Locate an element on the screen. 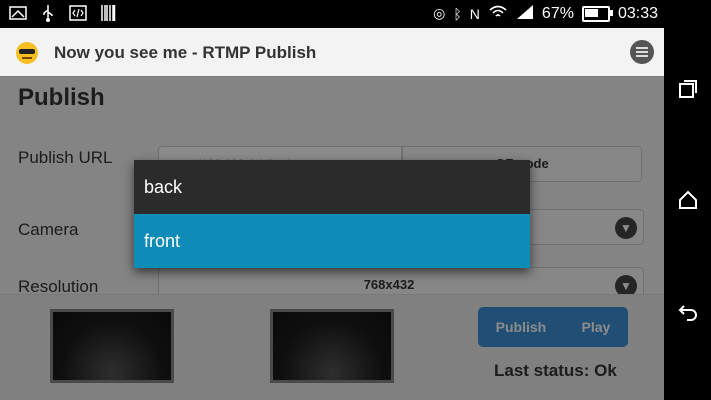 The width and height of the screenshot is (711, 400). dropdown-option-front: front is located at coordinates (332, 241).